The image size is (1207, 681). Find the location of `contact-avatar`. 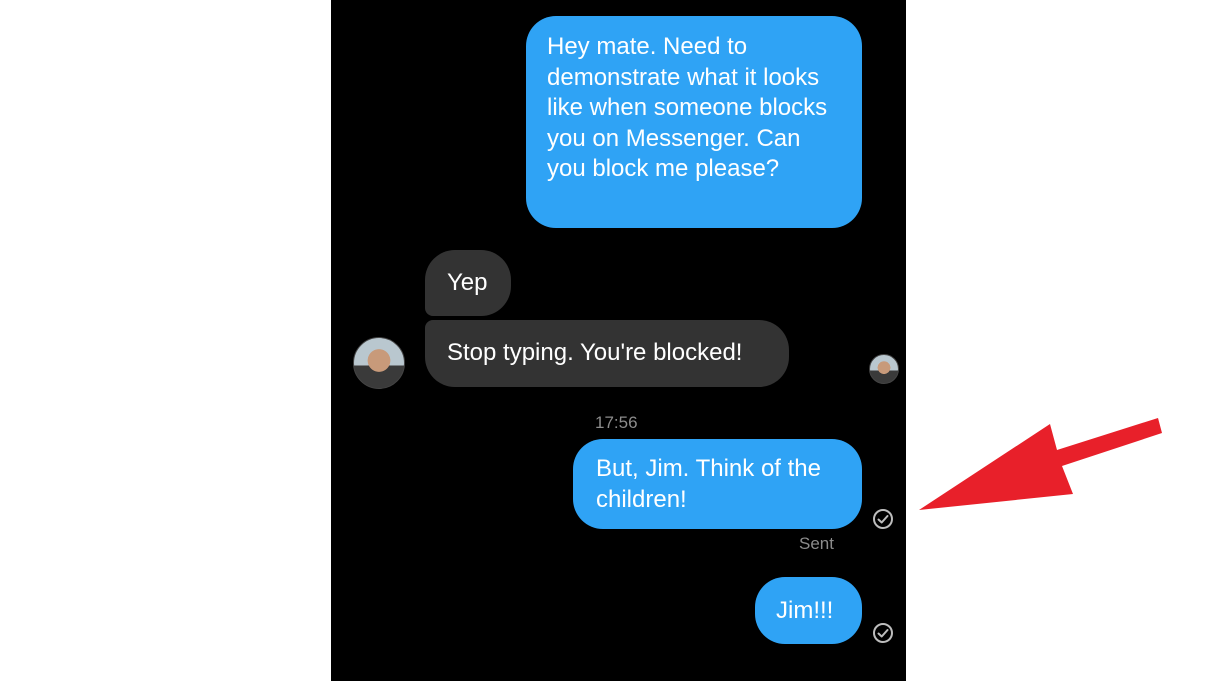

contact-avatar is located at coordinates (379, 363).